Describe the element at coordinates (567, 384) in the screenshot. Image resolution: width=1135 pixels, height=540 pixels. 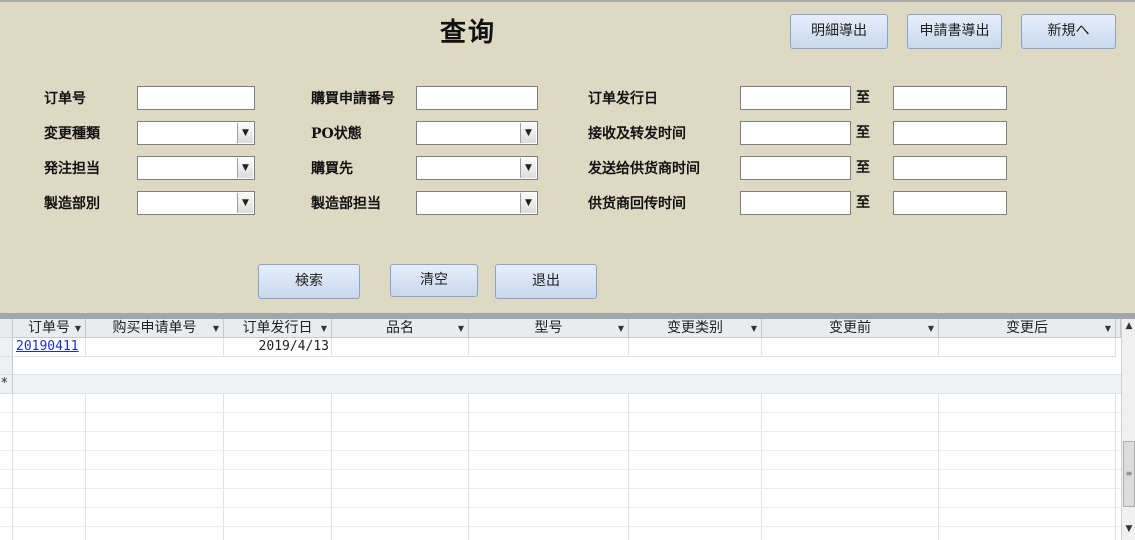
I see `new-record-row` at that location.